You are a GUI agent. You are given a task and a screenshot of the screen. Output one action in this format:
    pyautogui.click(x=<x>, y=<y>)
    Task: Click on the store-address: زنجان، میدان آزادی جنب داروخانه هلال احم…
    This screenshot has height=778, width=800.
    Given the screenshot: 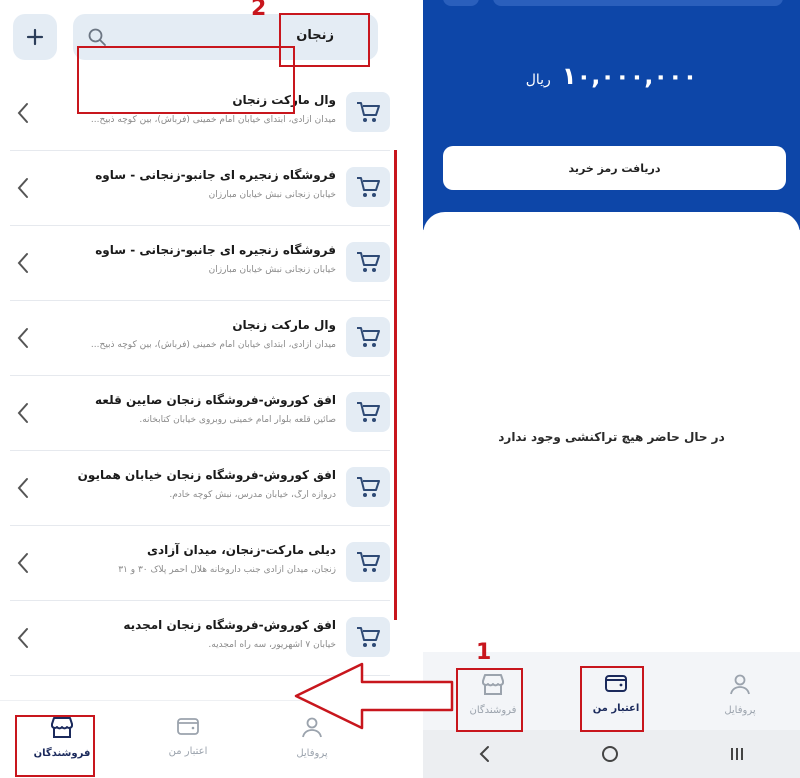 What is the action you would take?
    pyautogui.click(x=227, y=570)
    